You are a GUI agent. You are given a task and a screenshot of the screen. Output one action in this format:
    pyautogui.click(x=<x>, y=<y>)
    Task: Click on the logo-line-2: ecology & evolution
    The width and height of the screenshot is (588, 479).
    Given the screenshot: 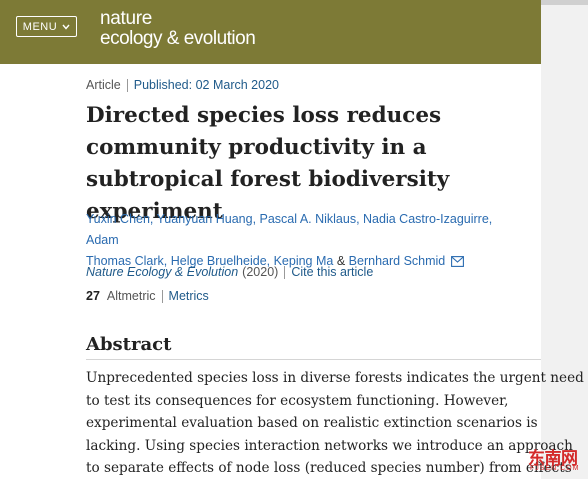 What is the action you would take?
    pyautogui.click(x=178, y=38)
    